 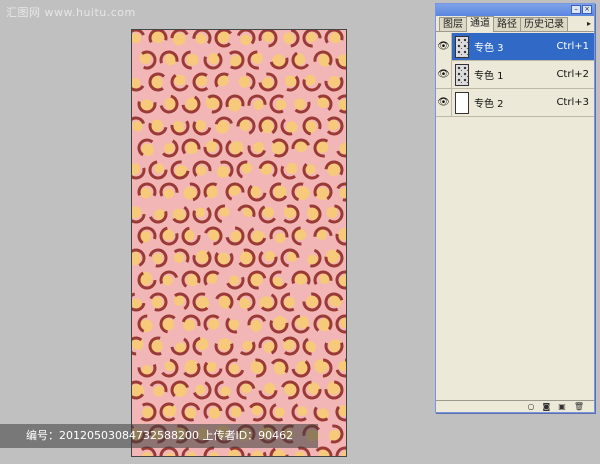 I want to click on channel-name: 专色 1, so click(x=489, y=76).